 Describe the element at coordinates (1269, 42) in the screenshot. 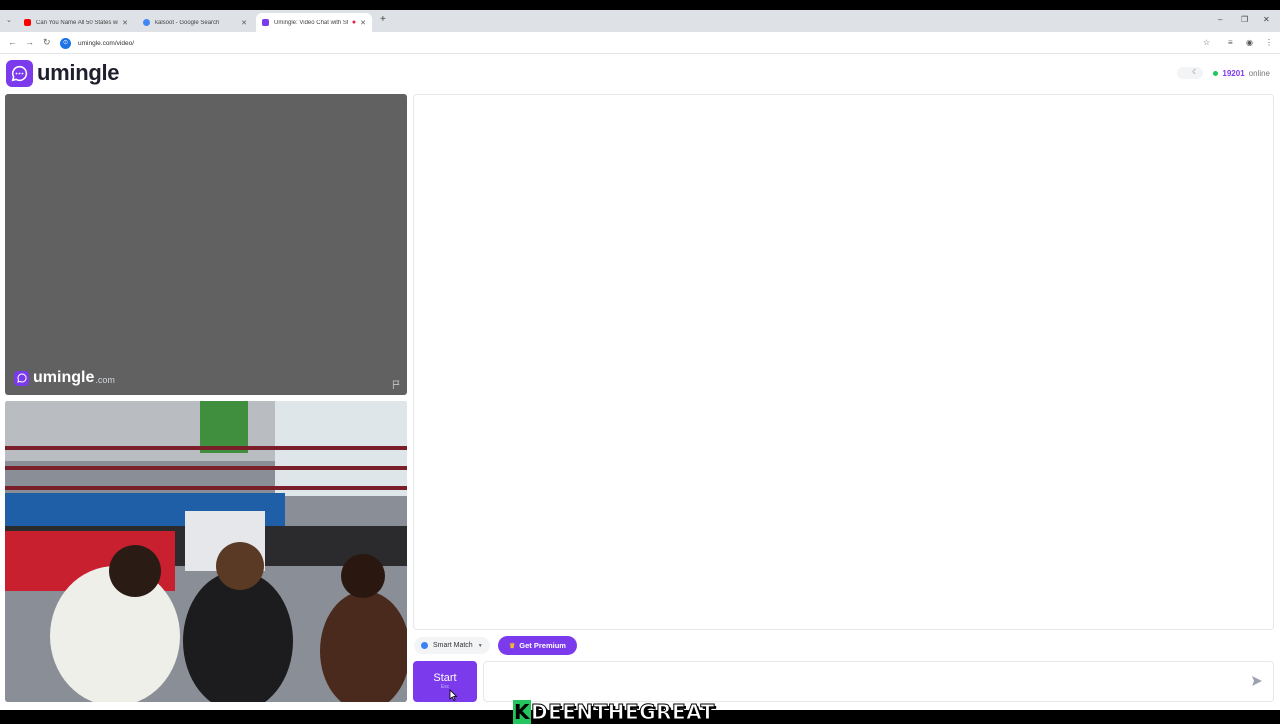

I see `menu-icon: ⋮` at that location.